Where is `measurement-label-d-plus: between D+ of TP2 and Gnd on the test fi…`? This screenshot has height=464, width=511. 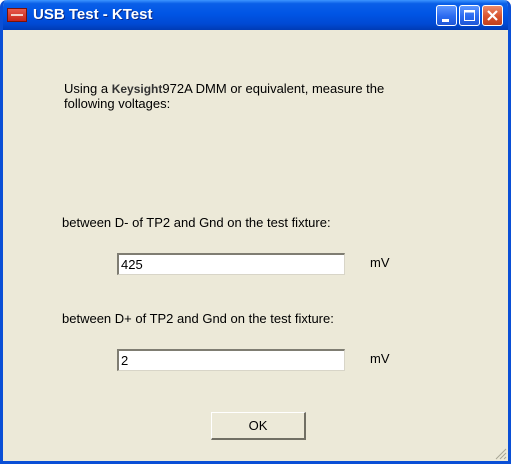
measurement-label-d-plus: between D+ of TP2 and Gnd on the test fi… is located at coordinates (198, 318).